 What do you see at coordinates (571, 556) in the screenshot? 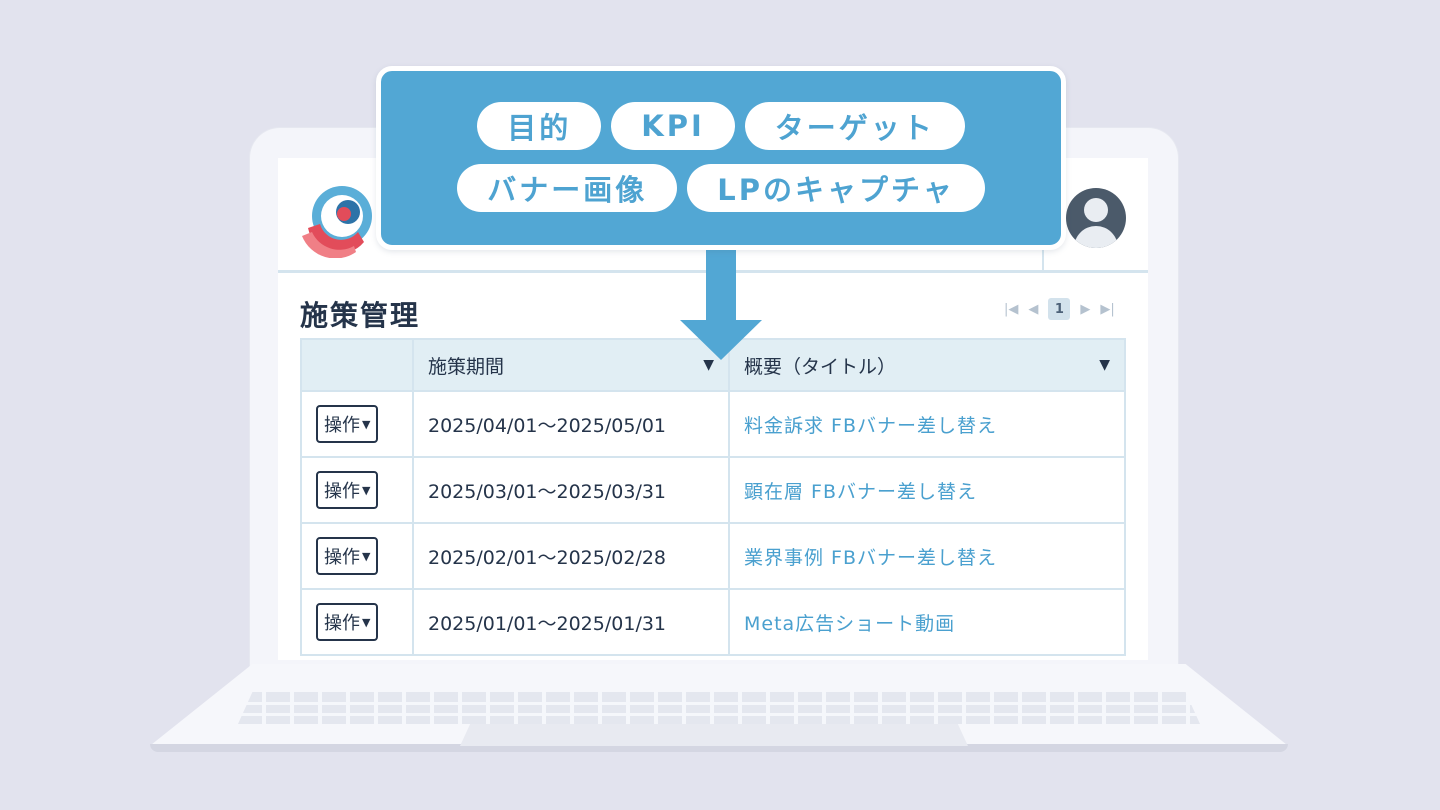
I see `period-cell: 2025/02/01〜2025/02/28` at bounding box center [571, 556].